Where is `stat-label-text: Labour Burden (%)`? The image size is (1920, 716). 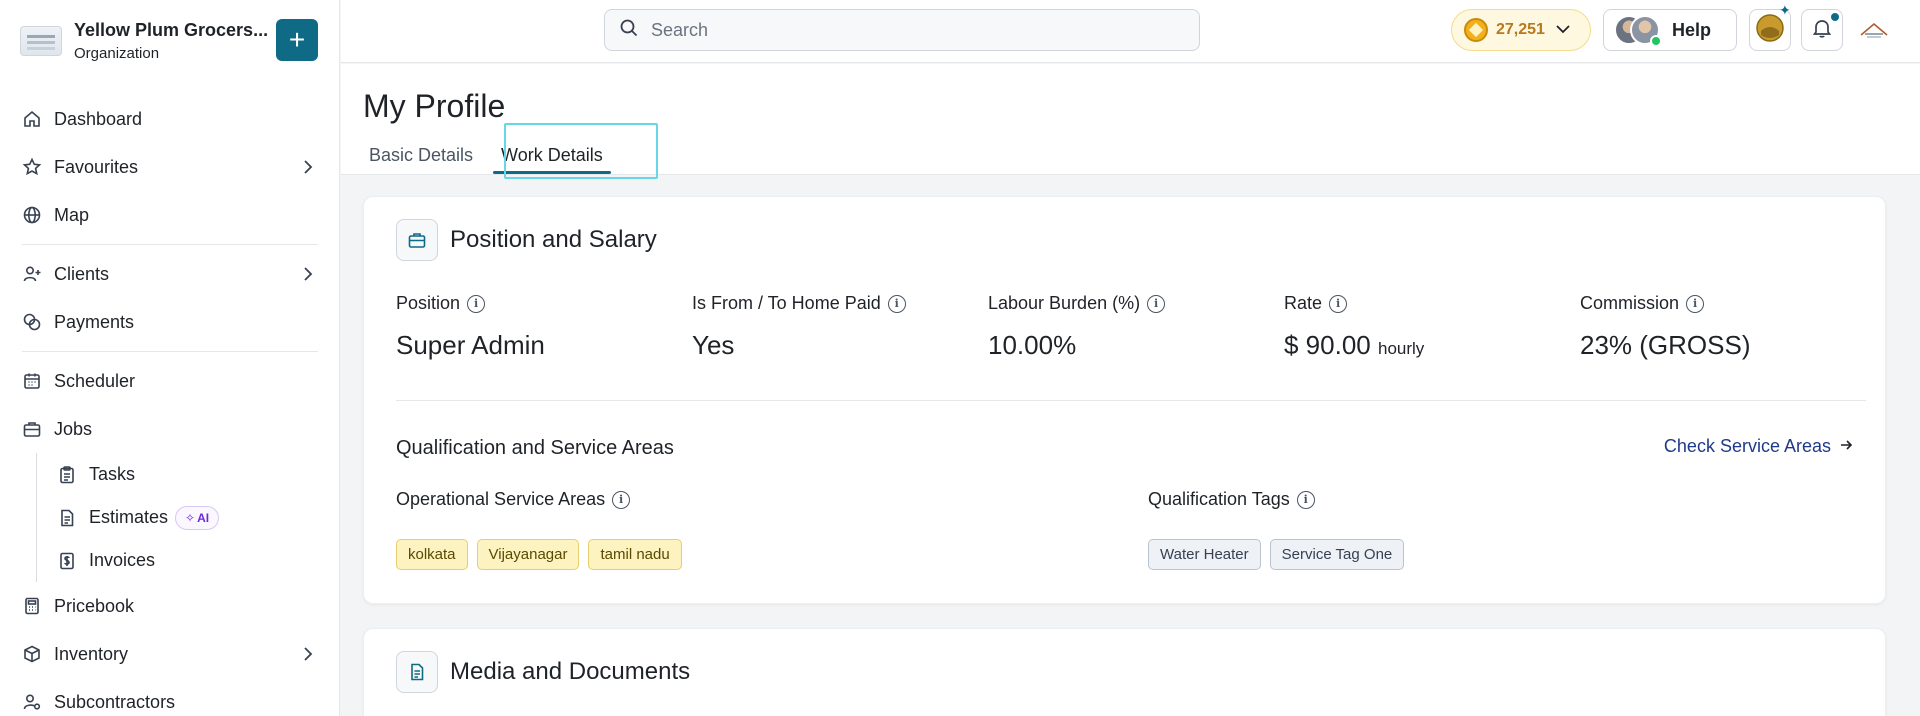 stat-label-text: Labour Burden (%) is located at coordinates (1064, 303).